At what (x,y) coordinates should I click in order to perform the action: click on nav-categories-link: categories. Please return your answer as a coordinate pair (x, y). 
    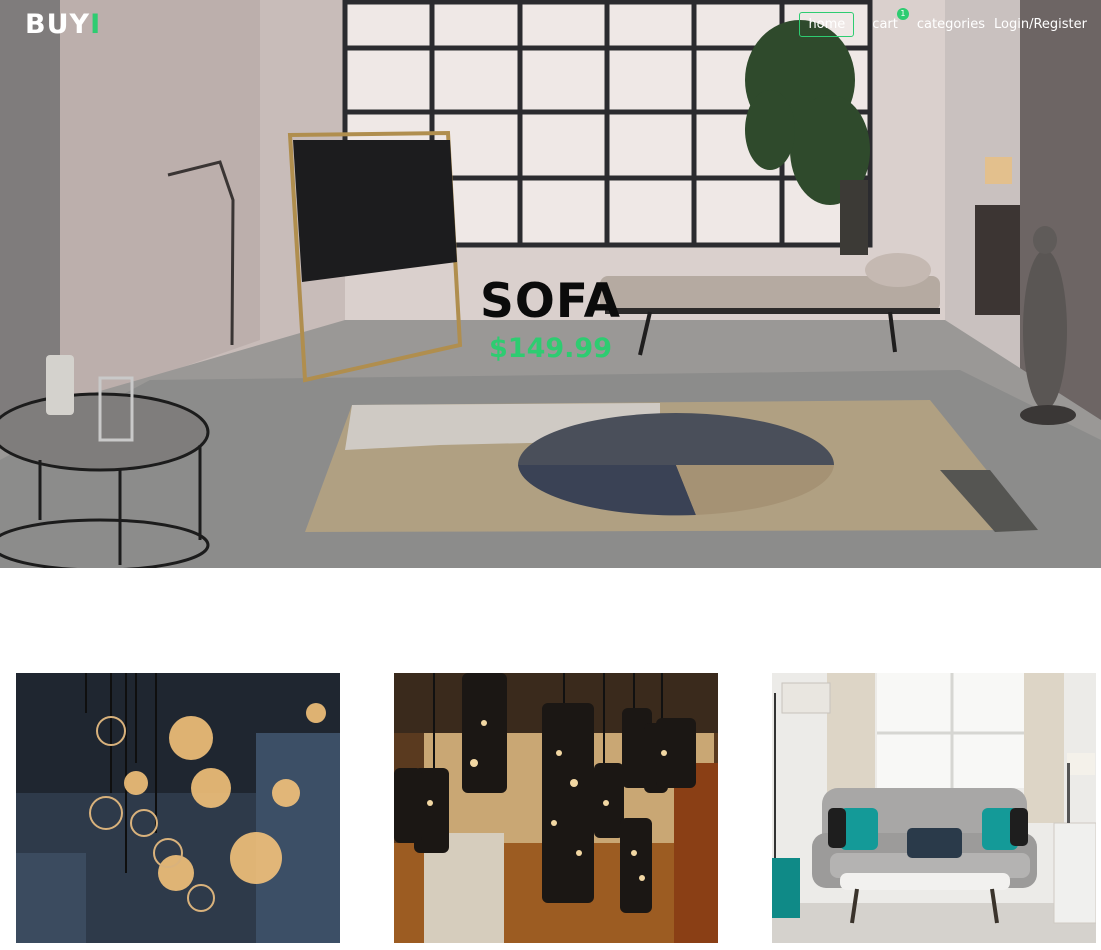
    Looking at the image, I should click on (951, 24).